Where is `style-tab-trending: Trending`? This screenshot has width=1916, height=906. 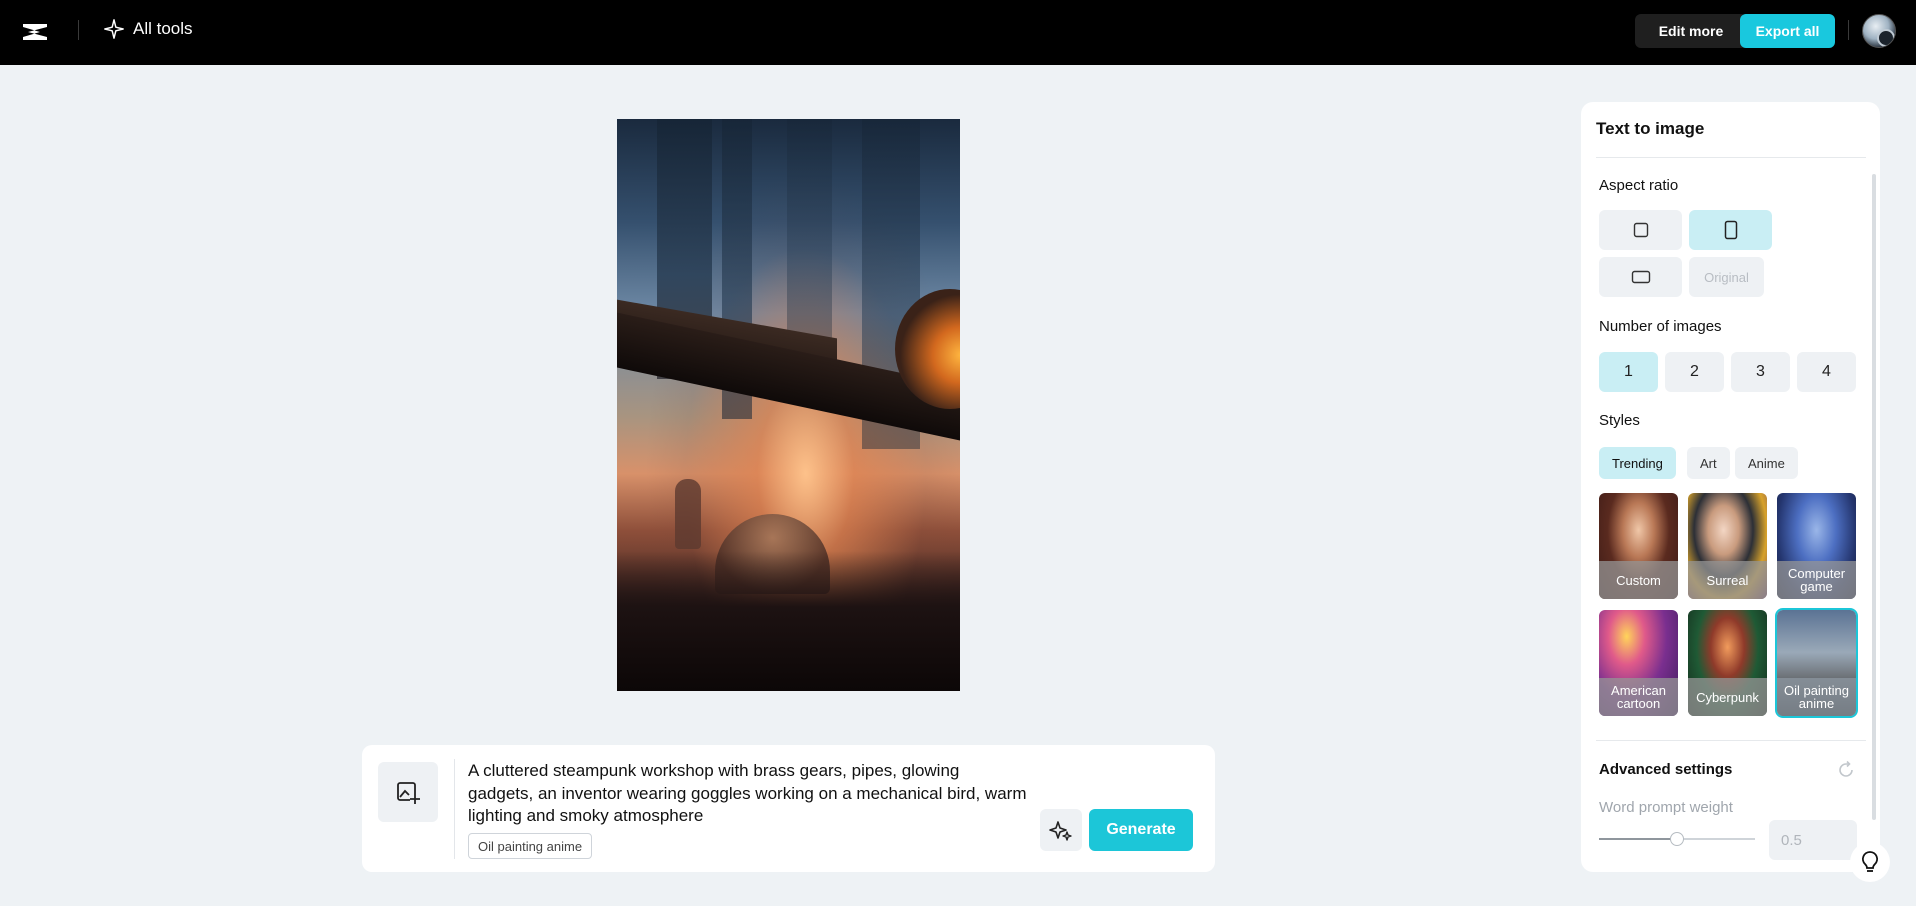 style-tab-trending: Trending is located at coordinates (1637, 463).